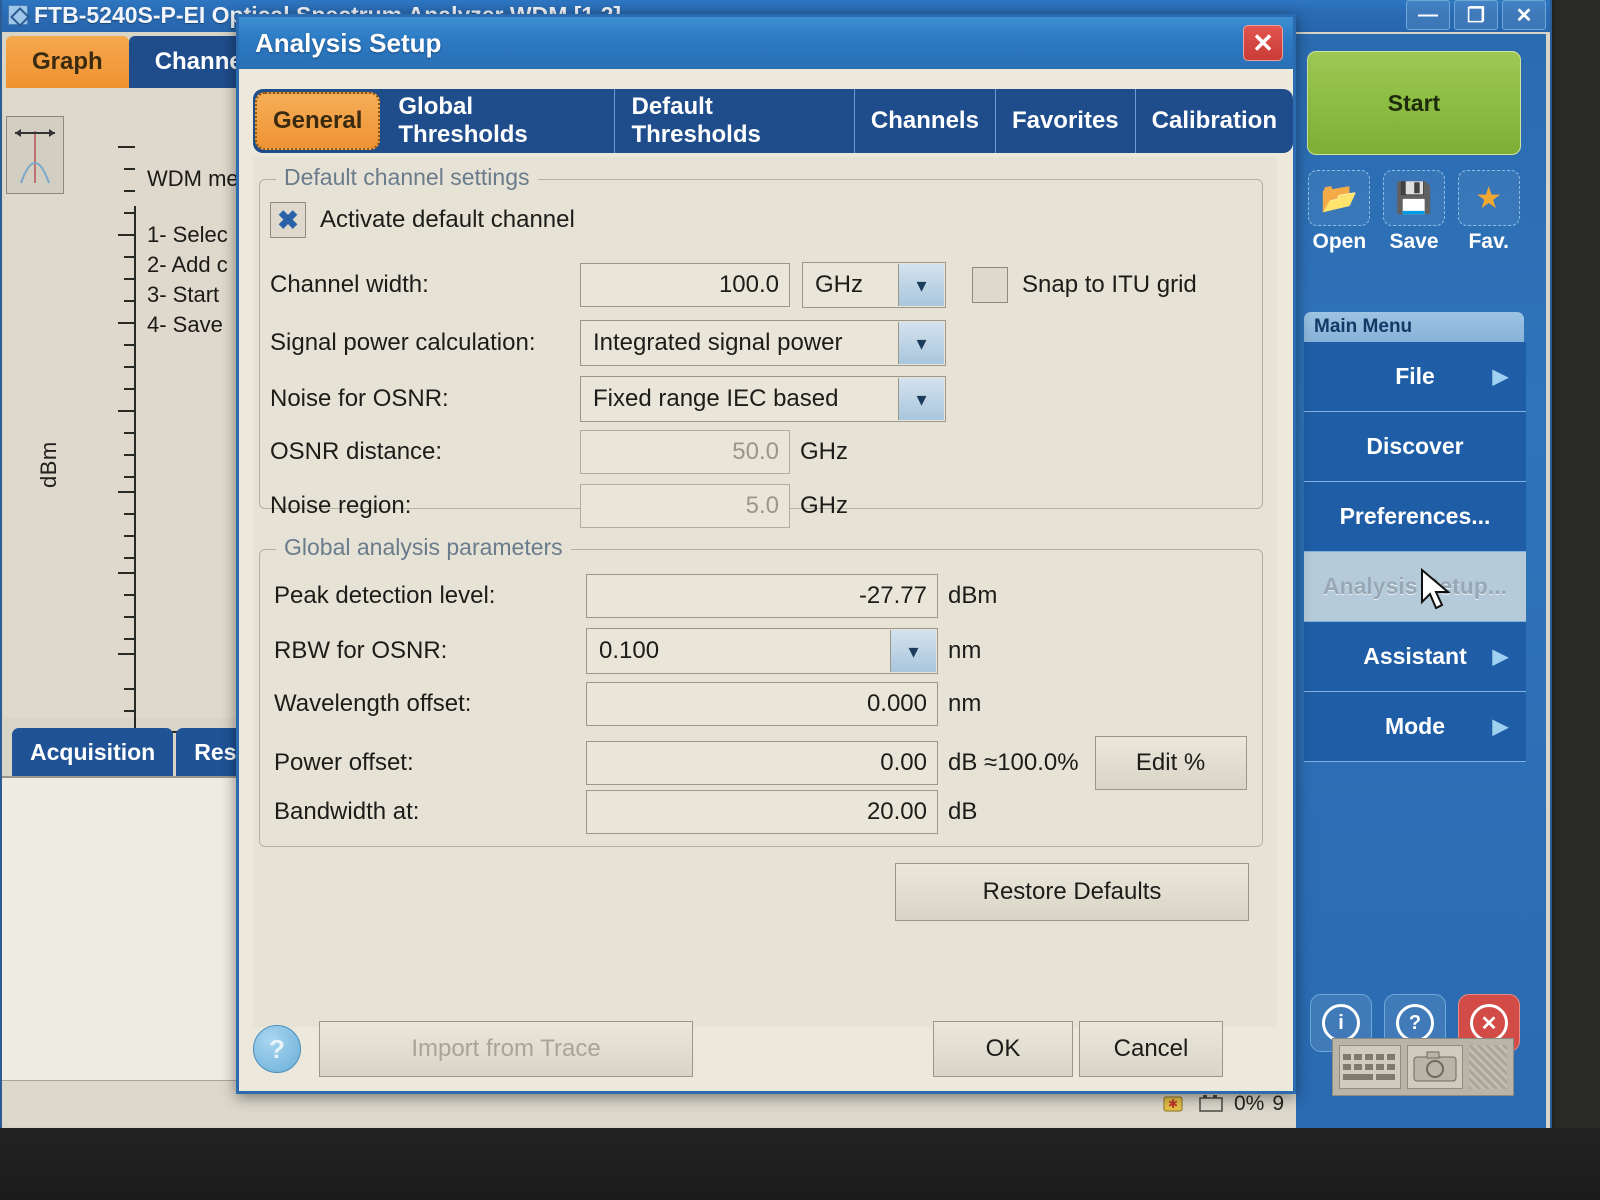 The image size is (1600, 1200). What do you see at coordinates (1370, 1067) in the screenshot?
I see `onscreen-keyboard-icon` at bounding box center [1370, 1067].